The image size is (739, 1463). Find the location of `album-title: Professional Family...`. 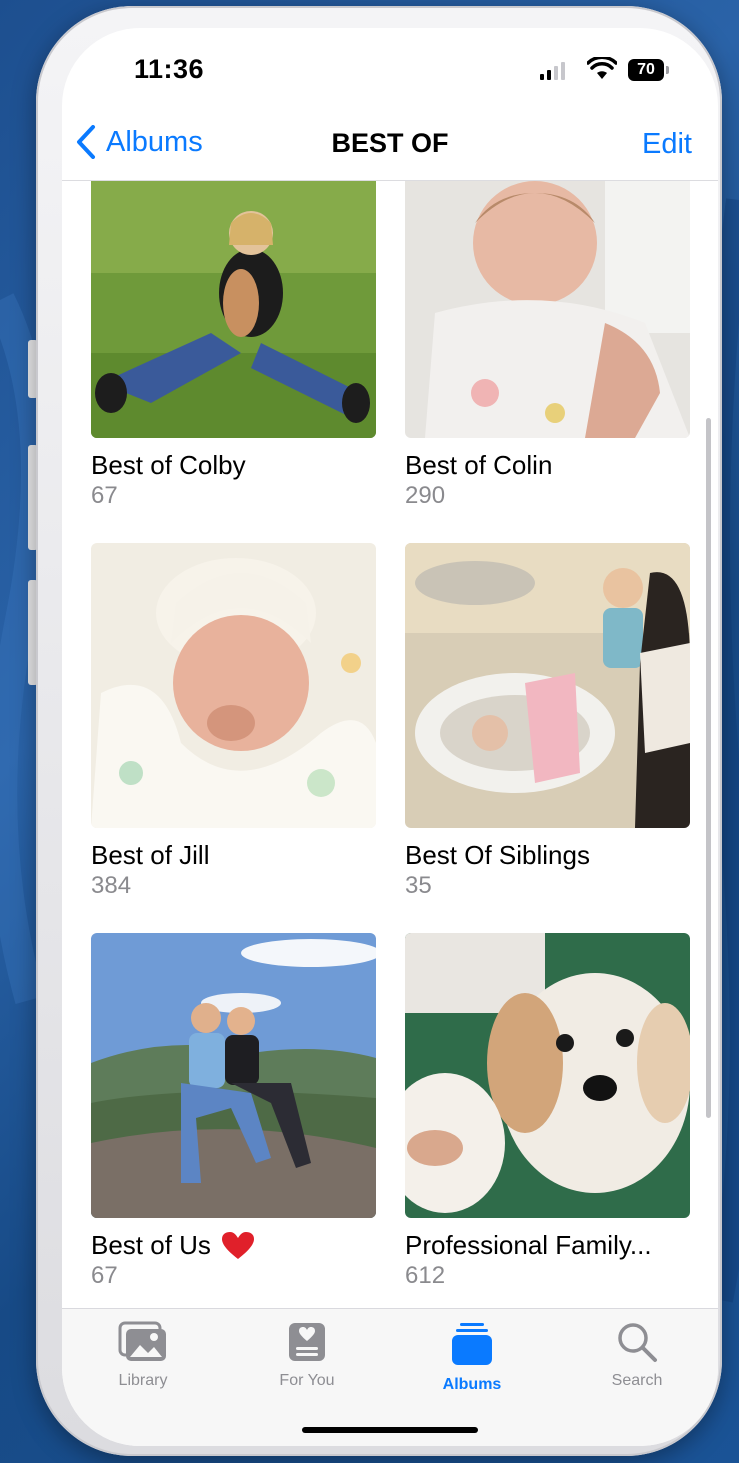

album-title: Professional Family... is located at coordinates (547, 1245).